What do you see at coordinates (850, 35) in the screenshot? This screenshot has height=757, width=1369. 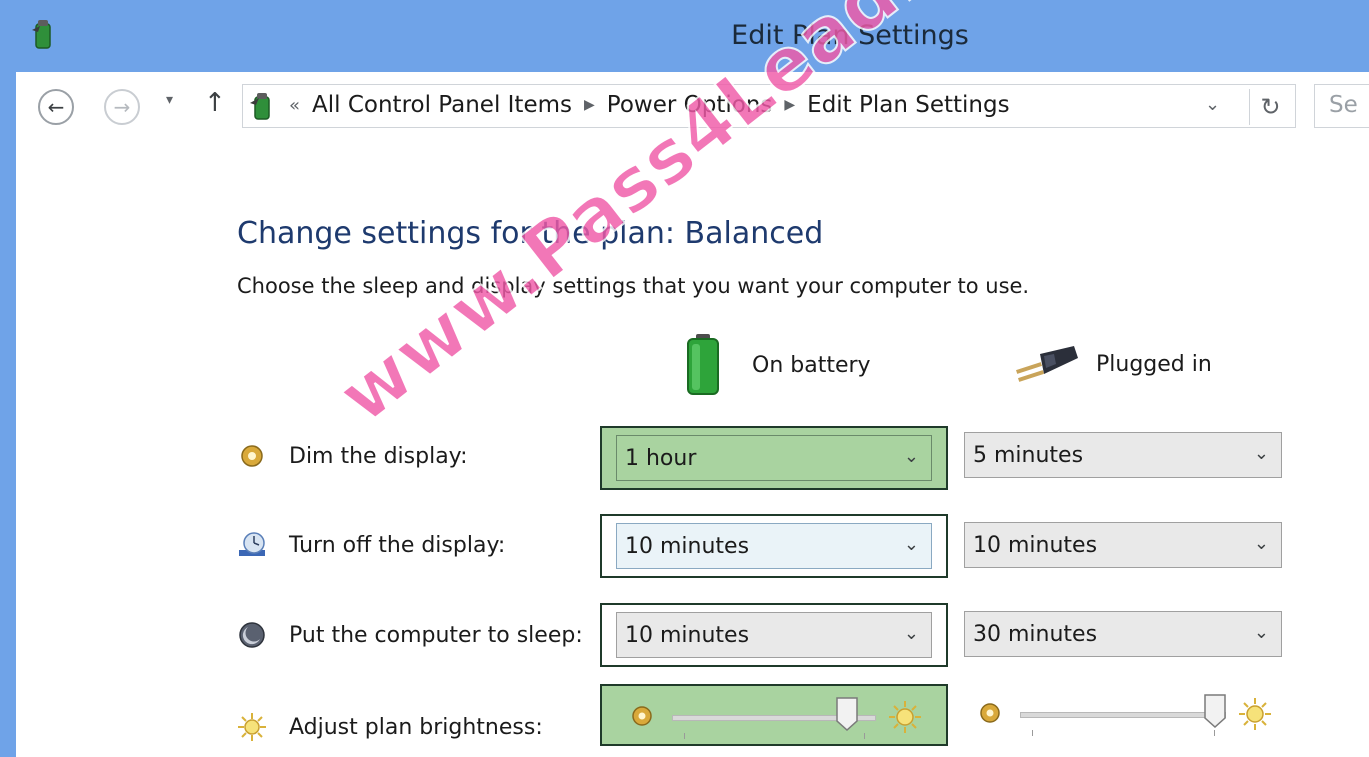 I see `window-title: Edit Plan Settings` at bounding box center [850, 35].